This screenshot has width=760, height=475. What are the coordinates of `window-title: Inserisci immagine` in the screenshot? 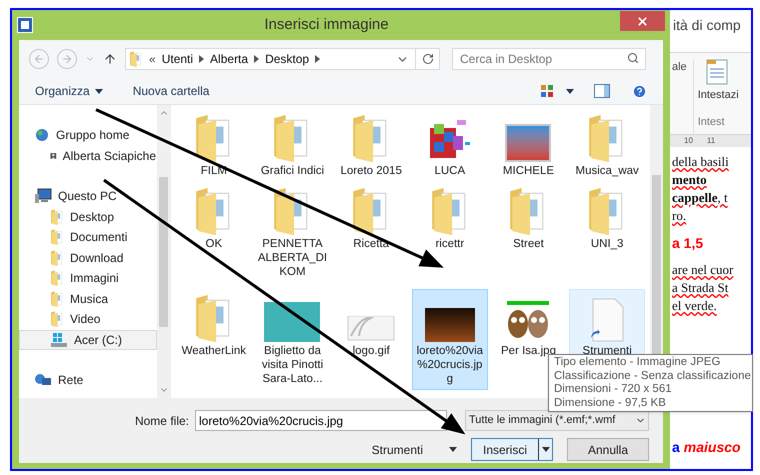 It's located at (326, 24).